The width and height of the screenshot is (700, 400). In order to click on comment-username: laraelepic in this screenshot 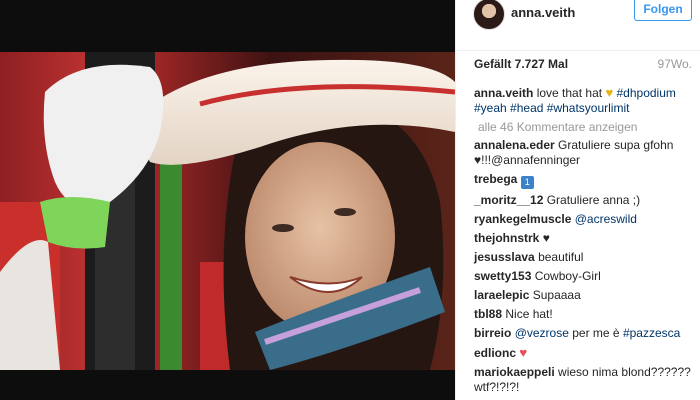, I will do `click(501, 295)`.